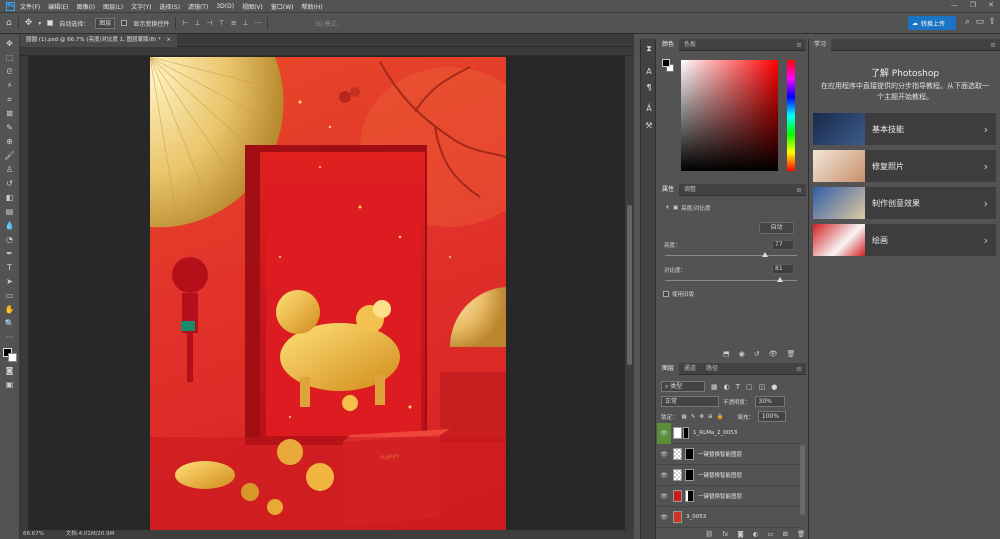 The image size is (1000, 539). Describe the element at coordinates (10, 169) in the screenshot. I see `clone-stamp-tool-icon: ♙` at that location.